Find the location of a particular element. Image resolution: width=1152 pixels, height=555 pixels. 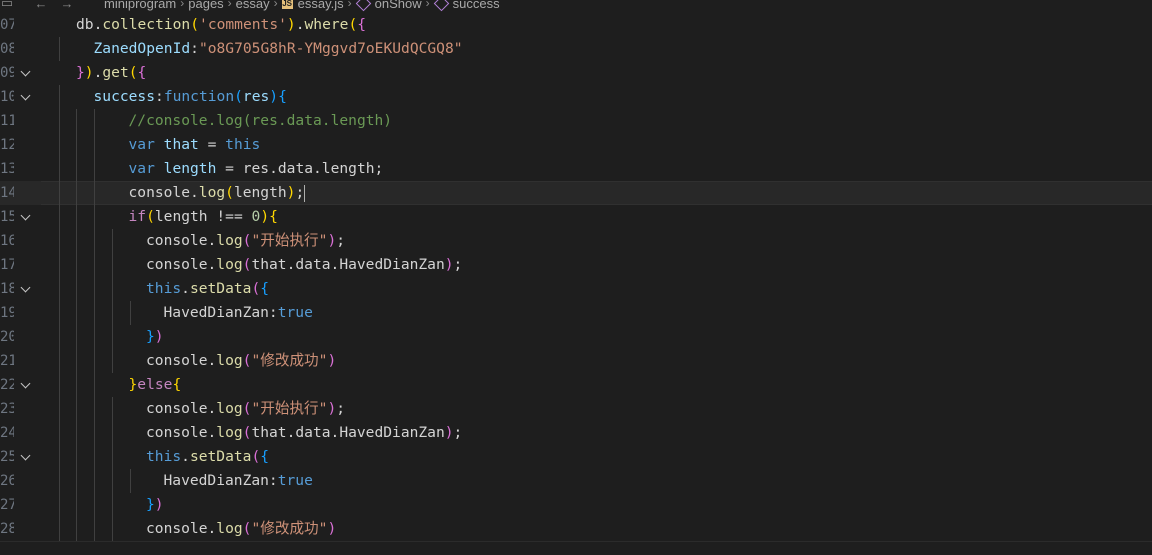

code-line: 22}else{ is located at coordinates (576, 385).